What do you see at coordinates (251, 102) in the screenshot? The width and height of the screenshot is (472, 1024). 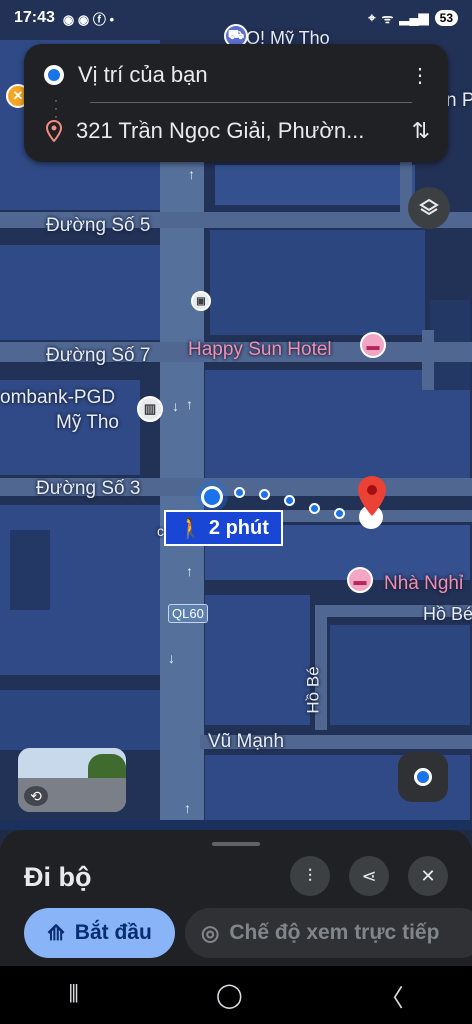 I see `card-divider` at bounding box center [251, 102].